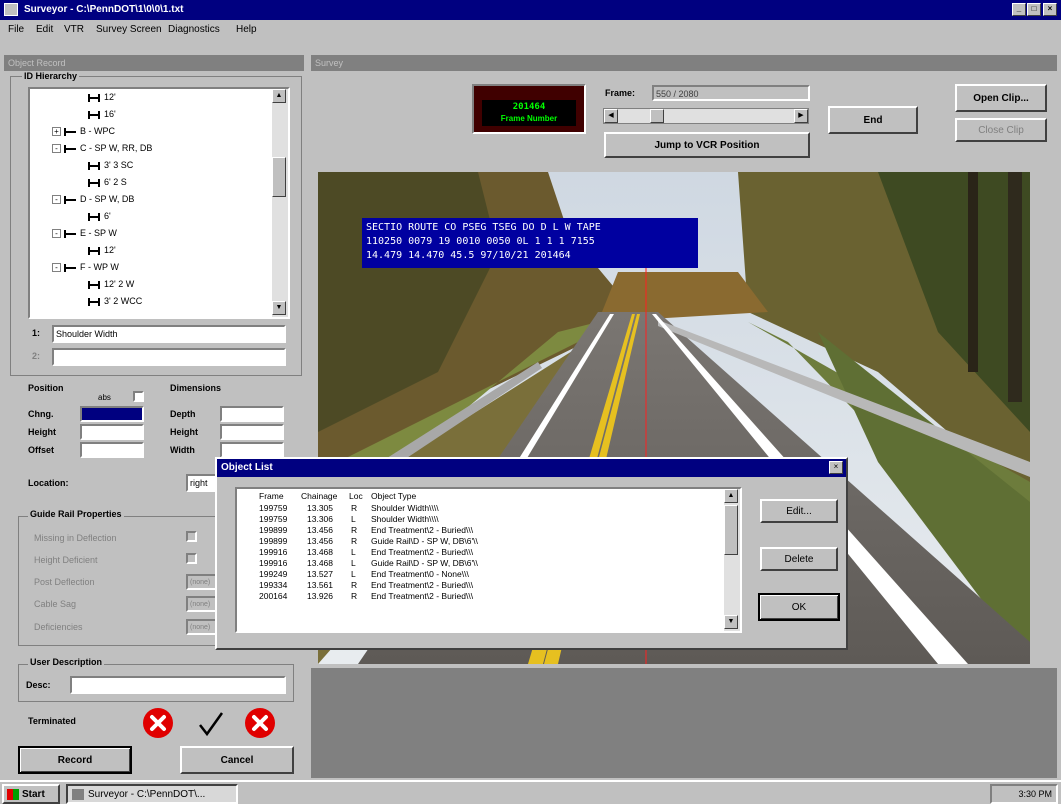 This screenshot has width=1061, height=804. Describe the element at coordinates (129, 29) in the screenshot. I see `menu-survey-screen: Survey Screen` at that location.